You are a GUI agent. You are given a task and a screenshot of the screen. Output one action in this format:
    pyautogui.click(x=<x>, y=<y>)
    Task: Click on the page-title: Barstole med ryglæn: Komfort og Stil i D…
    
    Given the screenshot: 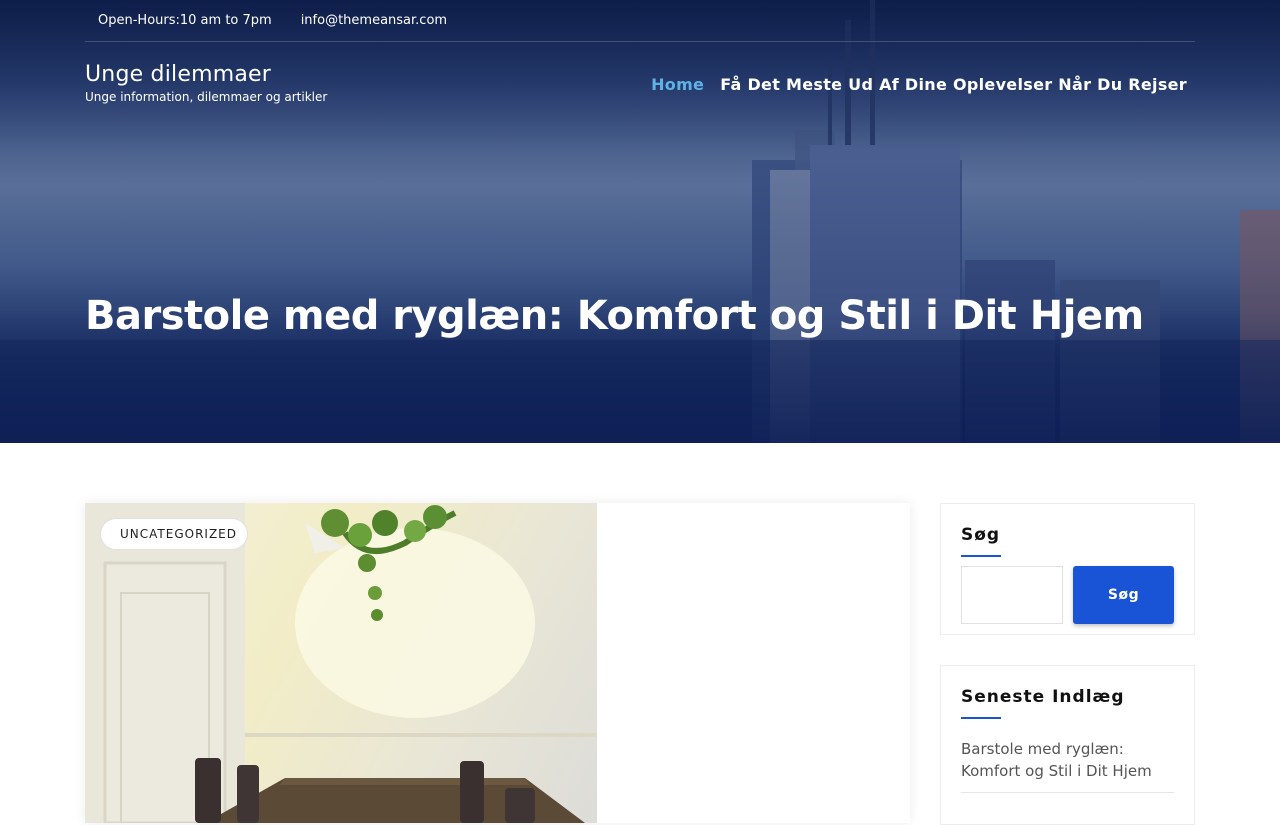 What is the action you would take?
    pyautogui.click(x=614, y=316)
    